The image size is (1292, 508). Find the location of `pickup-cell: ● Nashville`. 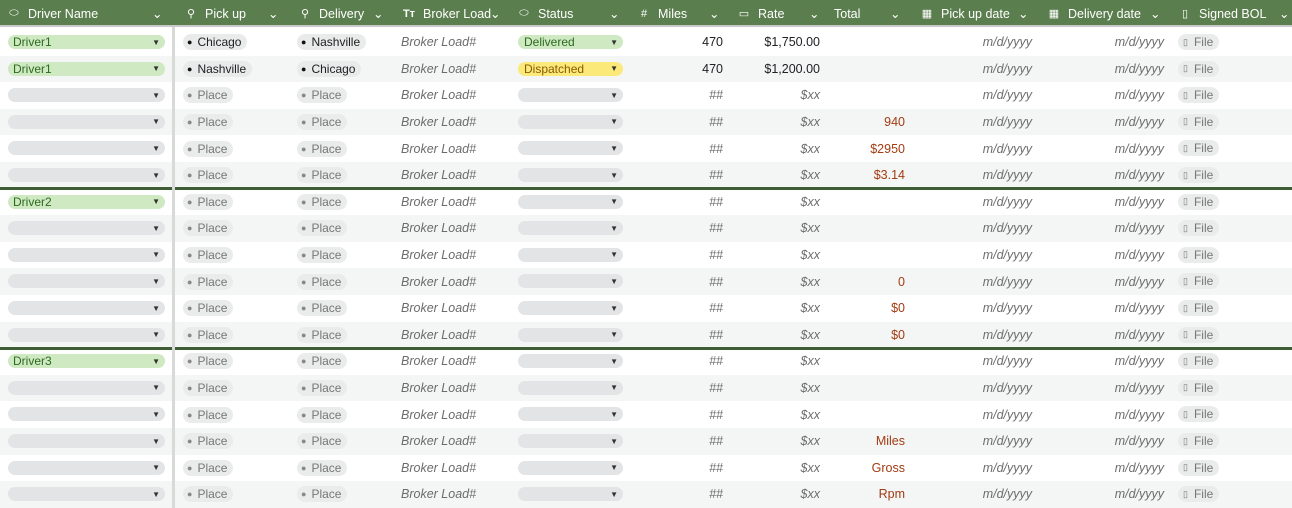

pickup-cell: ● Nashville is located at coordinates (218, 69).